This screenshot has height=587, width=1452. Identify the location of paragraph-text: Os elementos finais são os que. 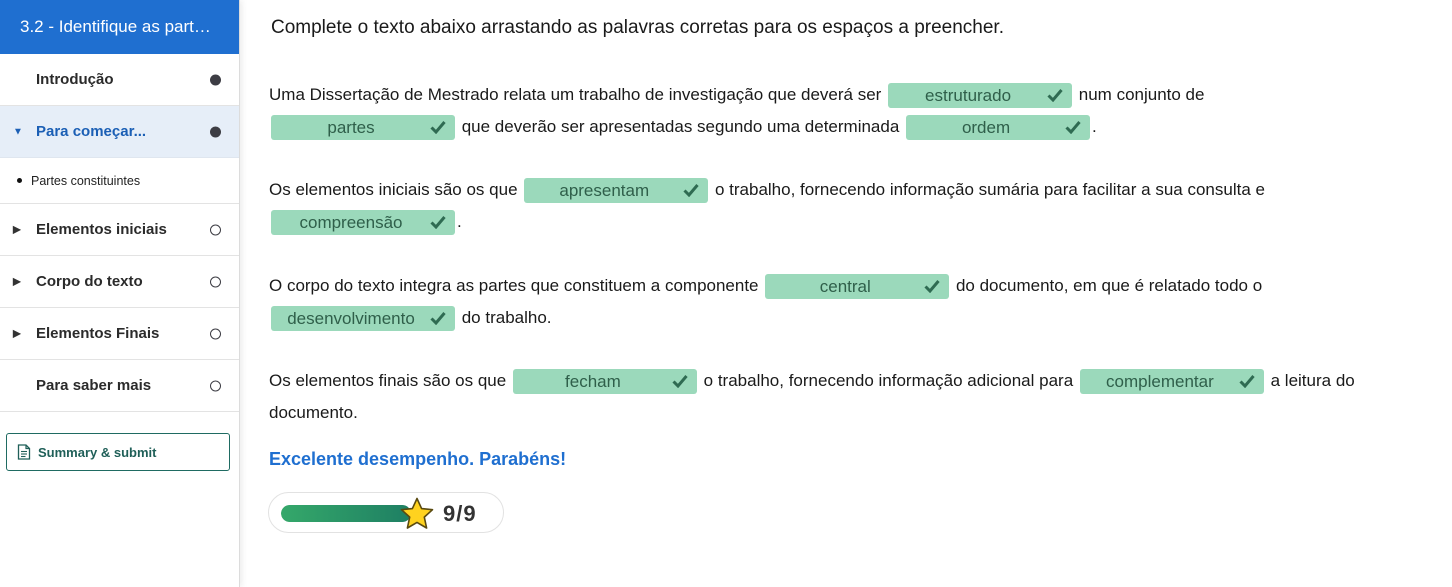
(390, 380).